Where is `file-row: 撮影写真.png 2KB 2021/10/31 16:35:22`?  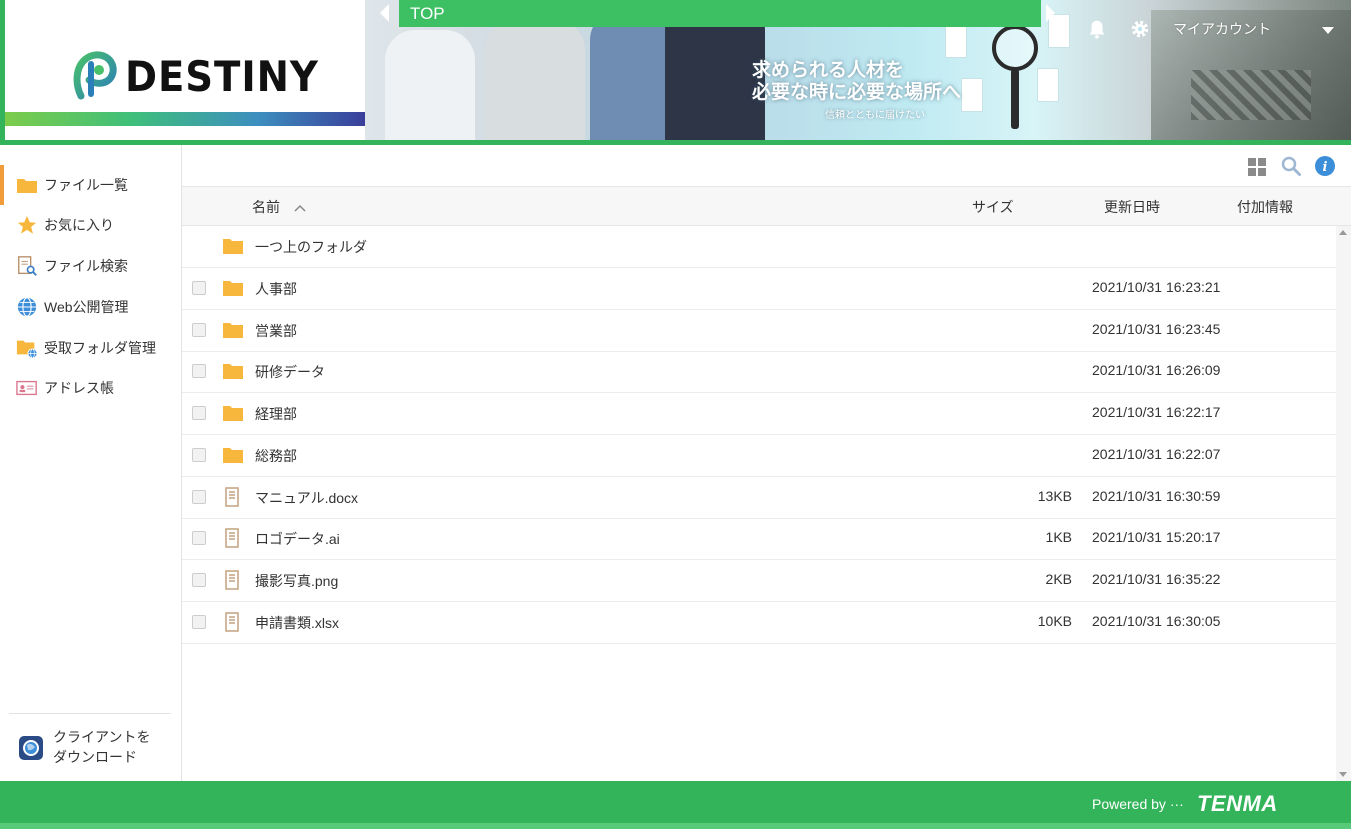 file-row: 撮影写真.png 2KB 2021/10/31 16:35:22 is located at coordinates (759, 581).